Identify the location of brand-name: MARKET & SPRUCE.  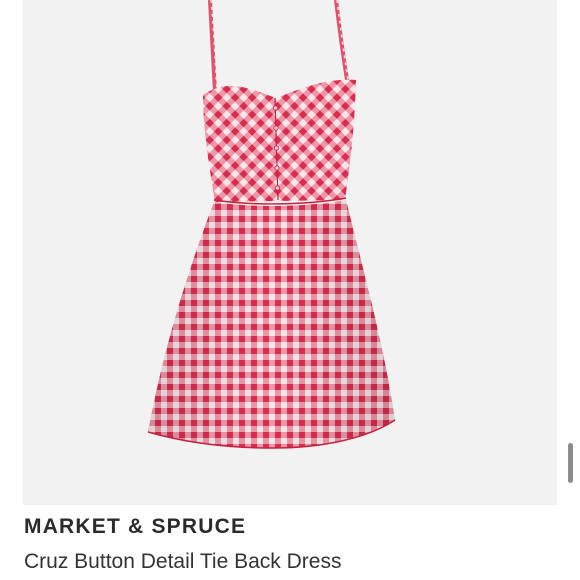
(135, 527).